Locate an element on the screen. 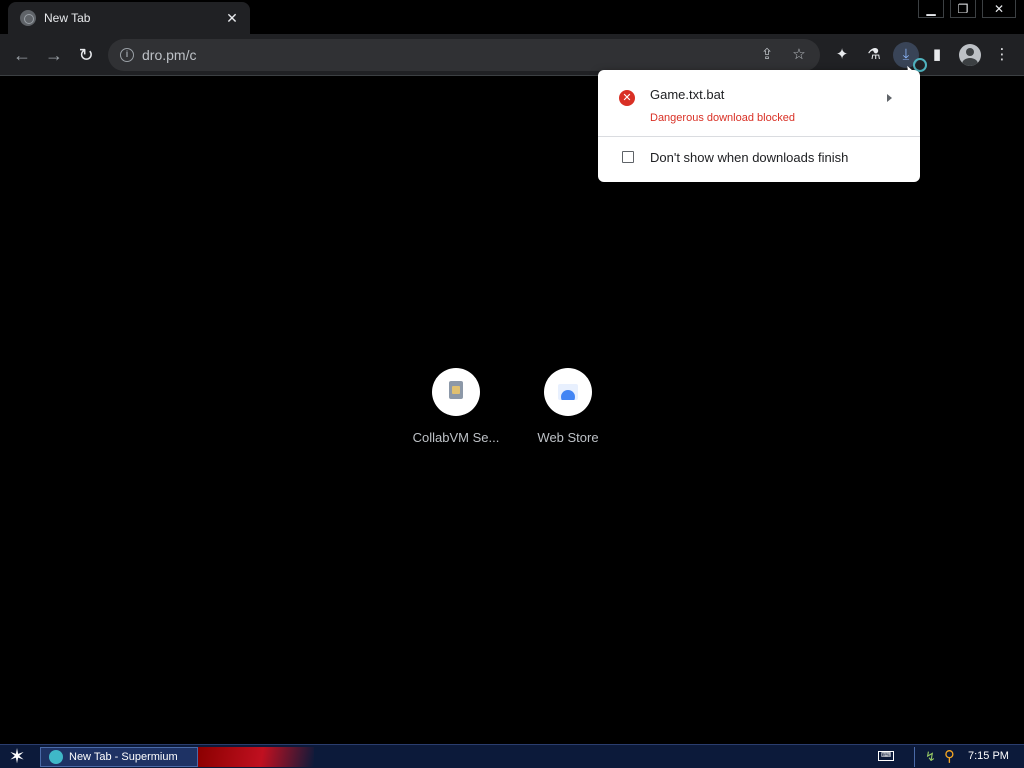 This screenshot has width=1024, height=768. taskbar: ✶ New Tab - Supermium ⌨ ↯ ⚲ 7:15 PM is located at coordinates (512, 756).